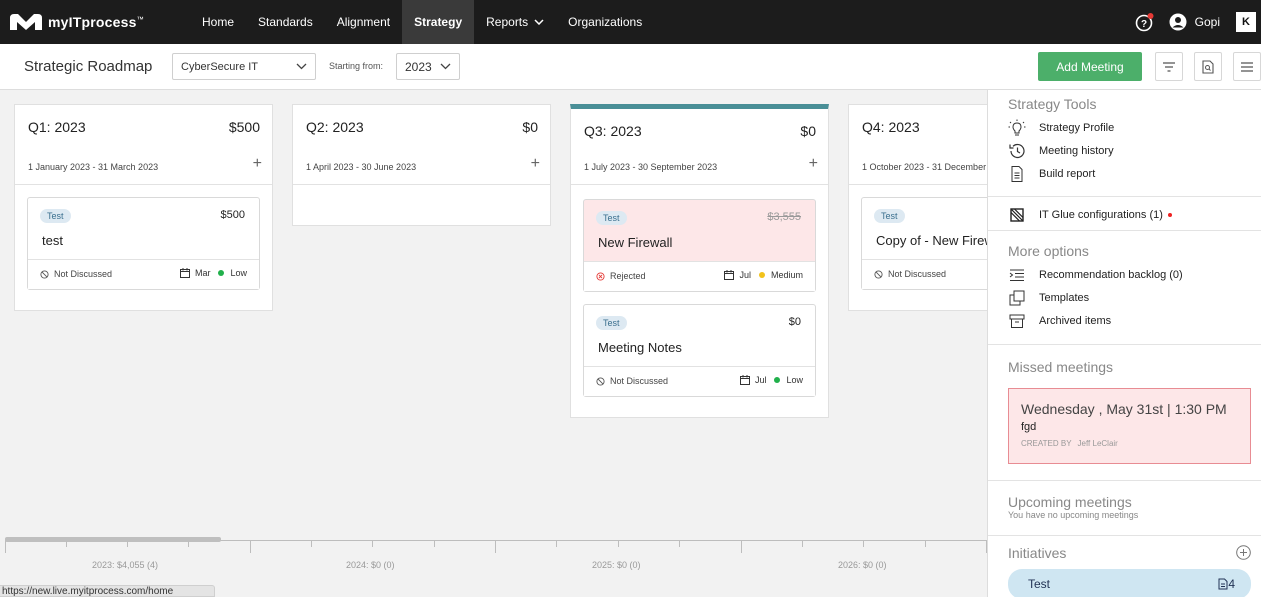  Describe the element at coordinates (57, 127) in the screenshot. I see `quarter-title: Q1: 2023` at that location.